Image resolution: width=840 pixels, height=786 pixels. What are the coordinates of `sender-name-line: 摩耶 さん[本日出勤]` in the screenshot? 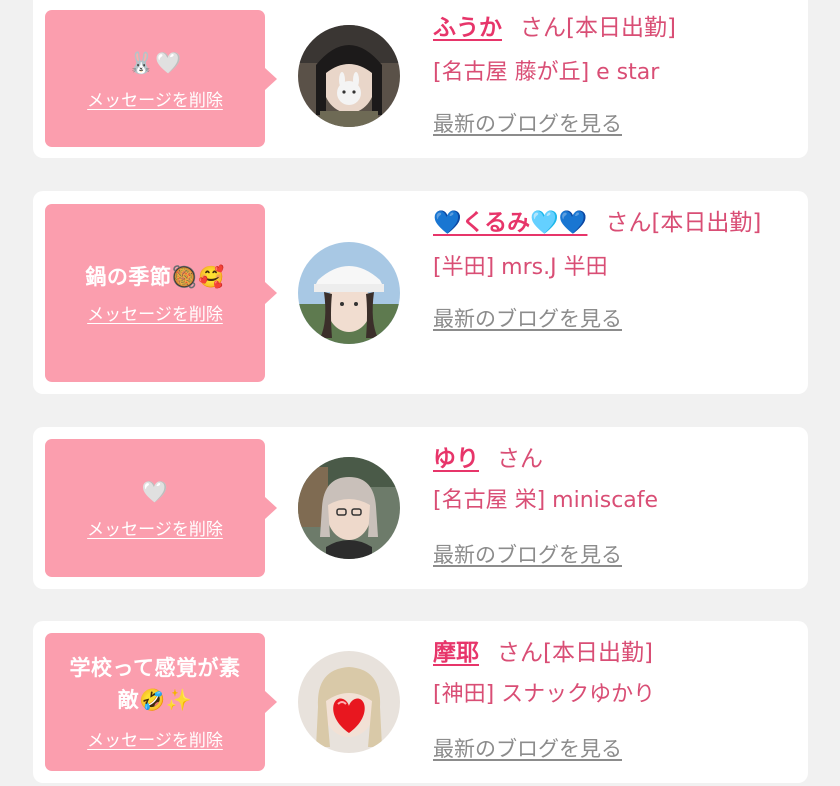 It's located at (610, 653).